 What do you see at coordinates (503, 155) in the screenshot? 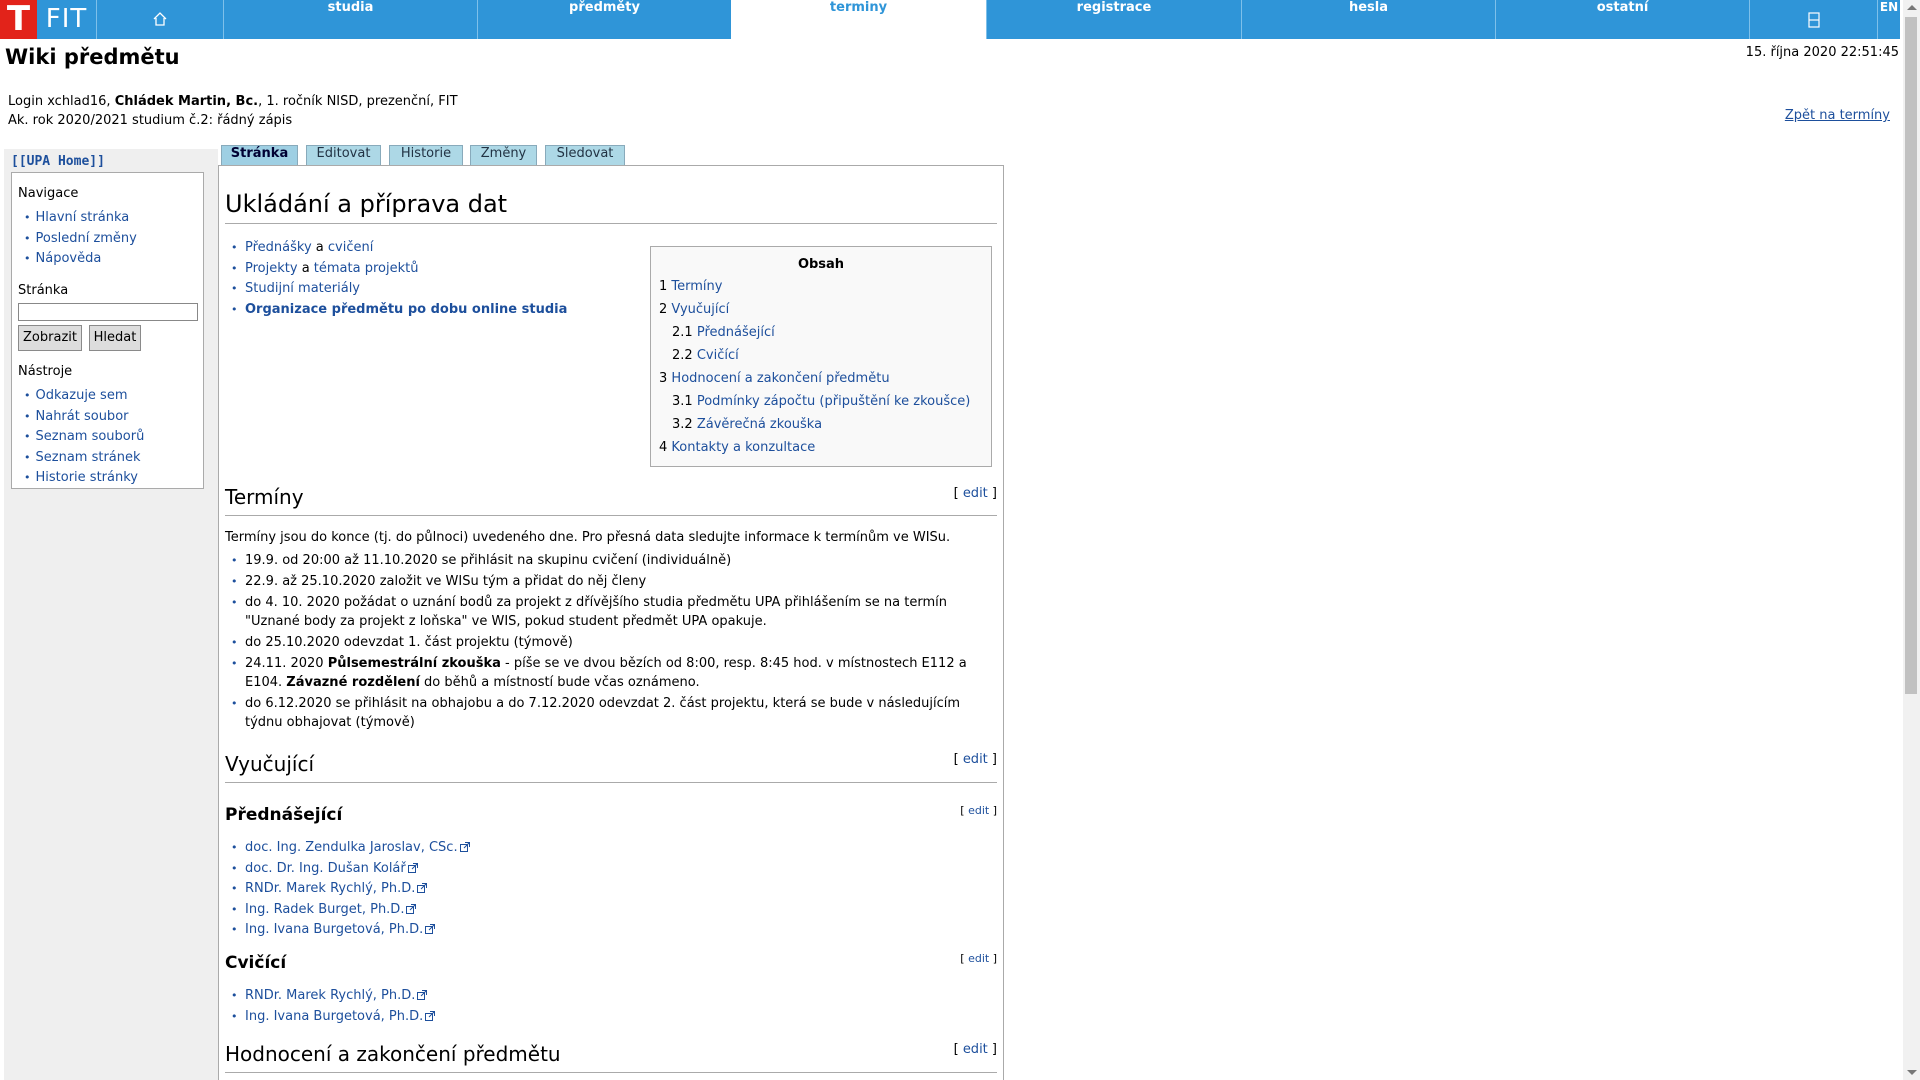
I see `tab-changes: Změny` at bounding box center [503, 155].